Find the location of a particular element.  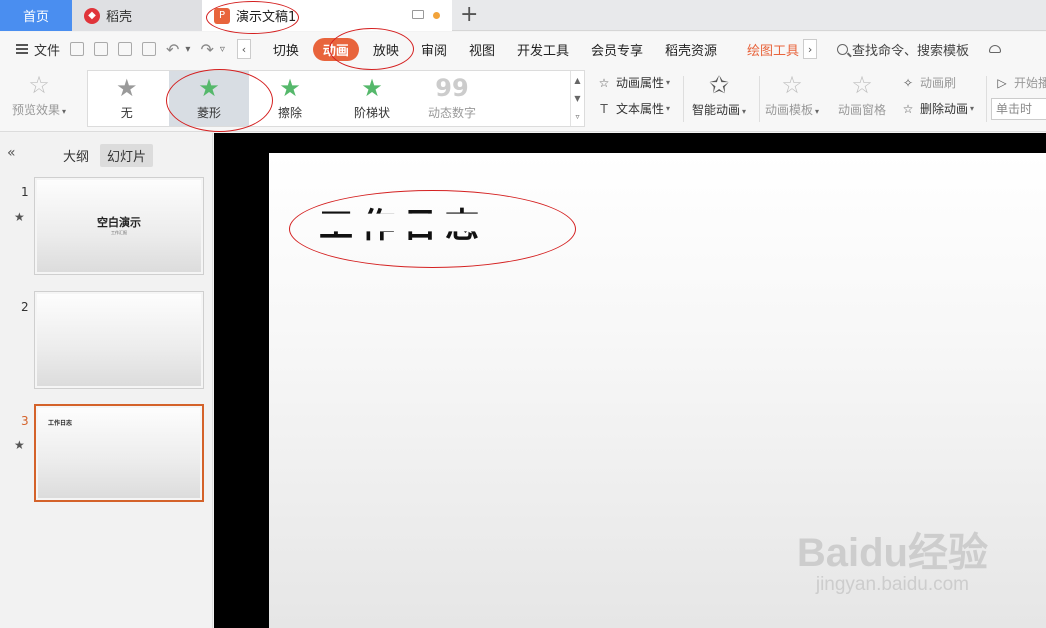

slide-thumbnail-1: 空白演示 工作汇报 is located at coordinates (119, 226).